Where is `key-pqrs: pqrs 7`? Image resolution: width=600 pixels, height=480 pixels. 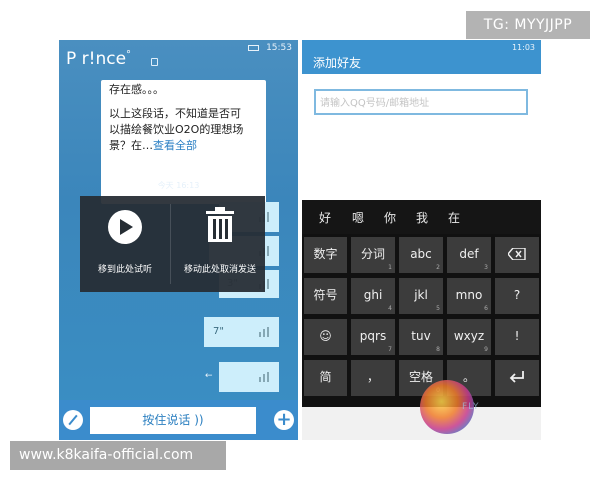 key-pqrs: pqrs 7 is located at coordinates (373, 337).